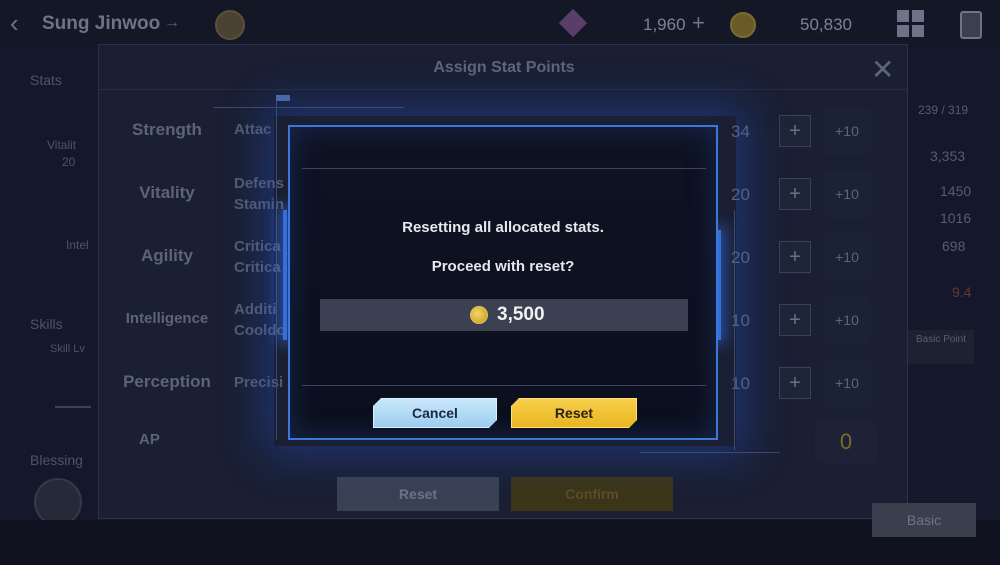  I want to click on skills-sub-label: Skill Lv, so click(67, 349).